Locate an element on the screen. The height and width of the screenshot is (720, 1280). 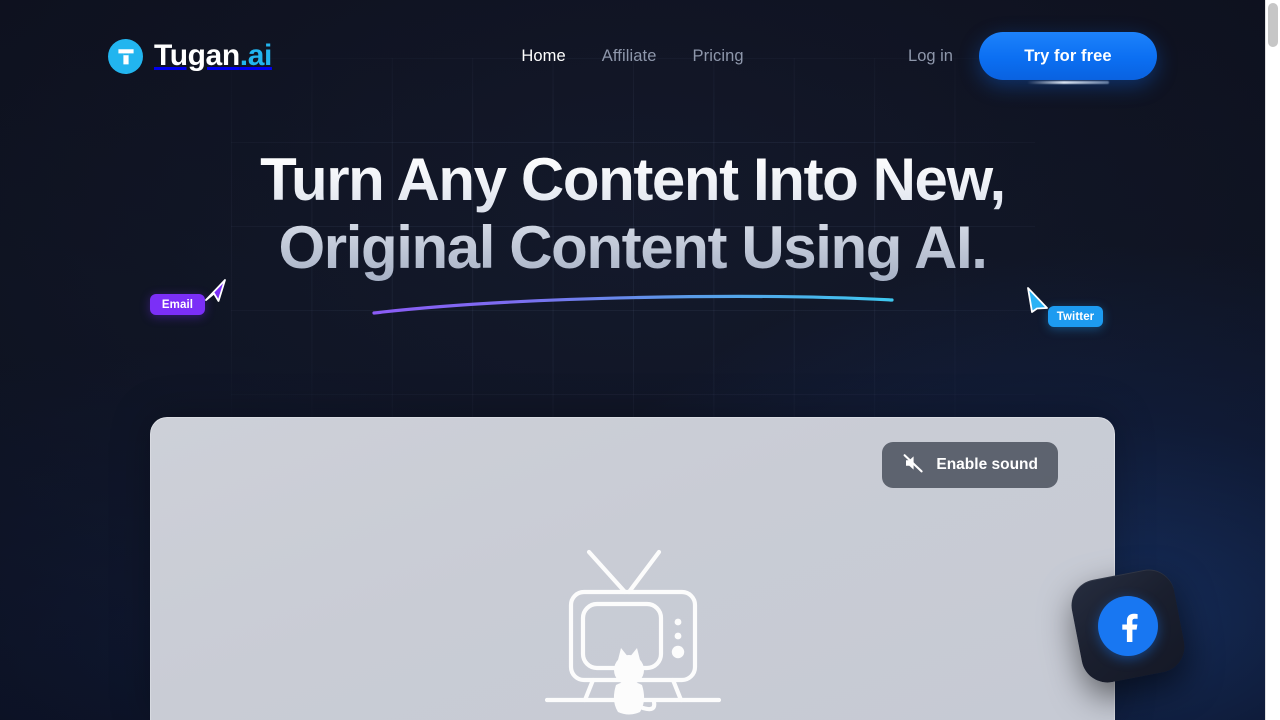
header-actions: Log in Try for free is located at coordinates (1032, 58).